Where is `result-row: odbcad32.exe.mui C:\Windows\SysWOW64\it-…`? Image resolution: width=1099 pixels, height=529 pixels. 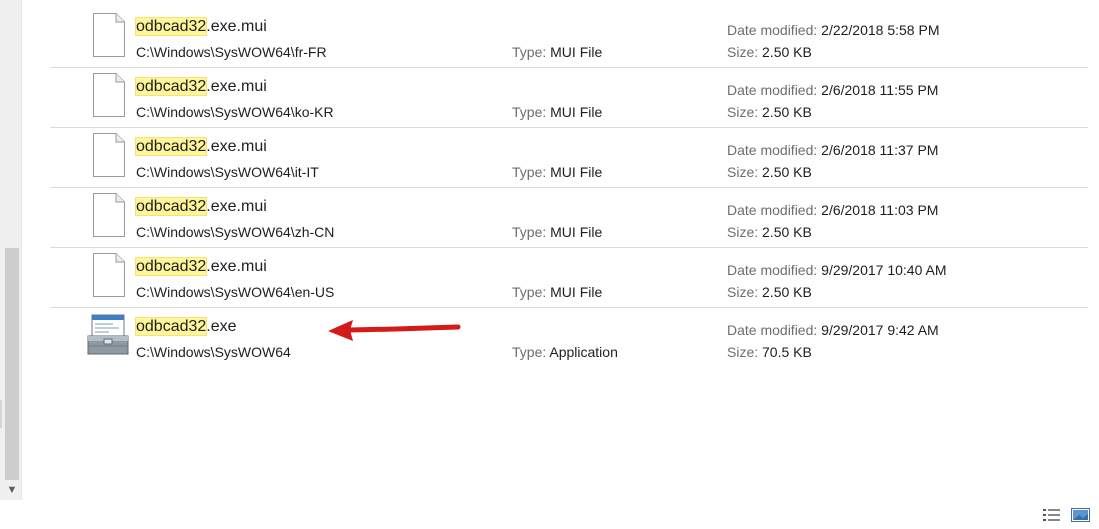 result-row: odbcad32.exe.mui C:\Windows\SysWOW64\it-… is located at coordinates (569, 158).